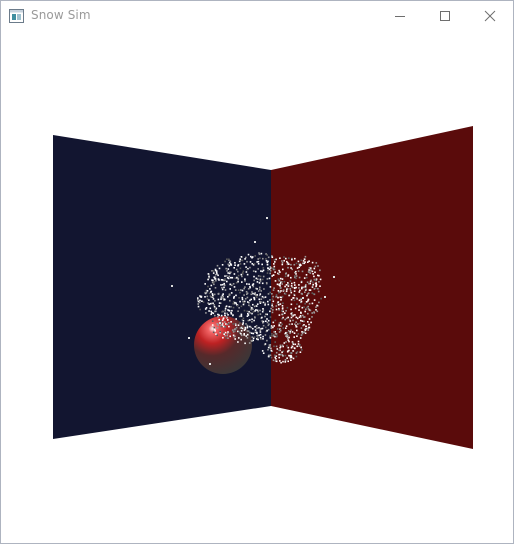  I want to click on minimize-icon, so click(400, 16).